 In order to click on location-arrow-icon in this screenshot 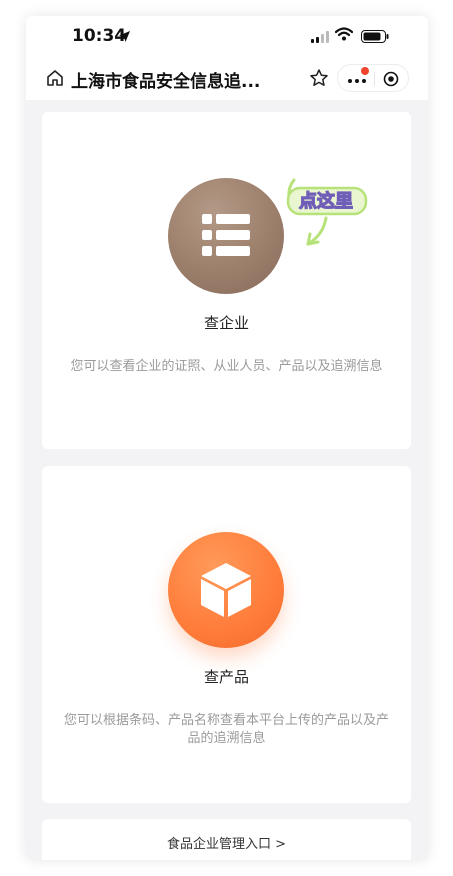, I will do `click(124, 37)`.